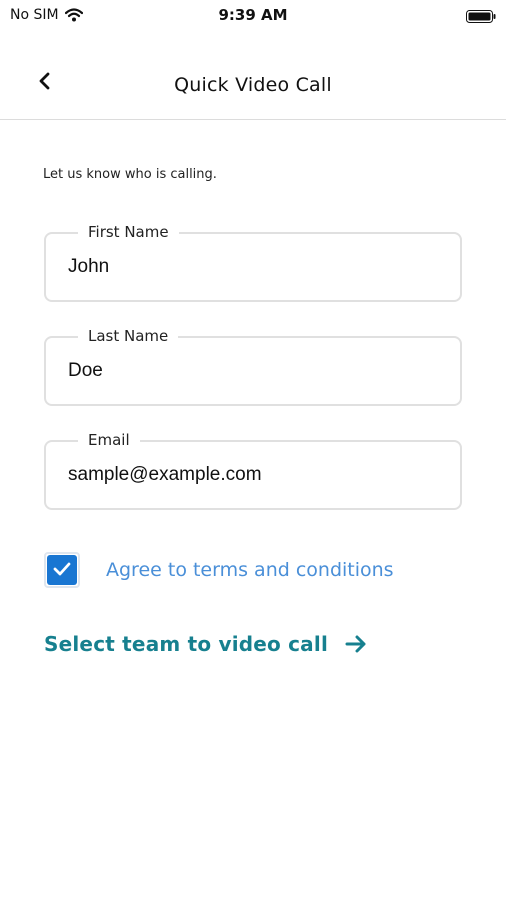 The height and width of the screenshot is (900, 506). I want to click on first-name-field: First Name, so click(253, 262).